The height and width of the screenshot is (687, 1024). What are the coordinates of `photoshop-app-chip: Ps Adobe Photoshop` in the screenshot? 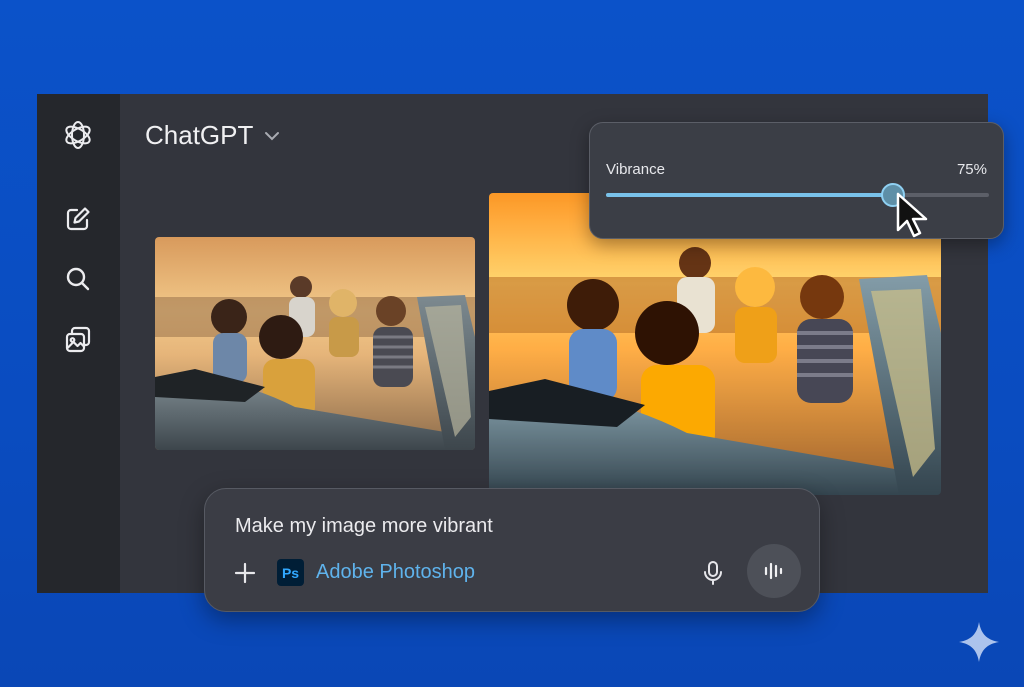 It's located at (376, 572).